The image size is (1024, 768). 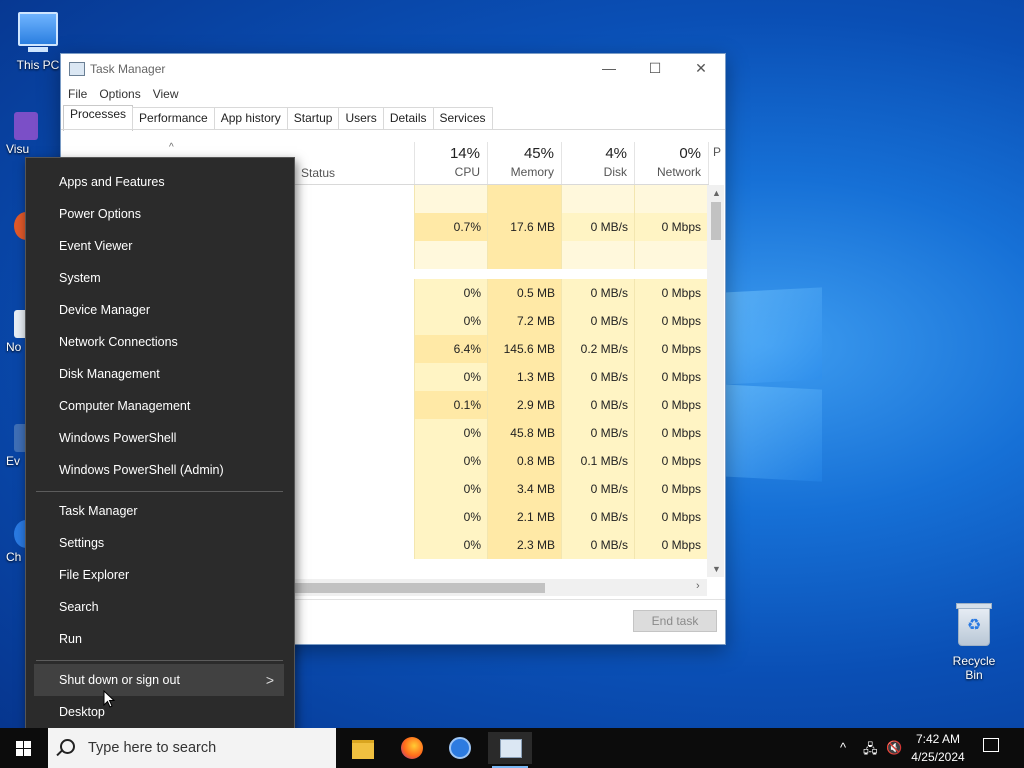 I want to click on menu-item-windows-powershell-admin: Windows PowerShell (Admin), so click(x=159, y=470).